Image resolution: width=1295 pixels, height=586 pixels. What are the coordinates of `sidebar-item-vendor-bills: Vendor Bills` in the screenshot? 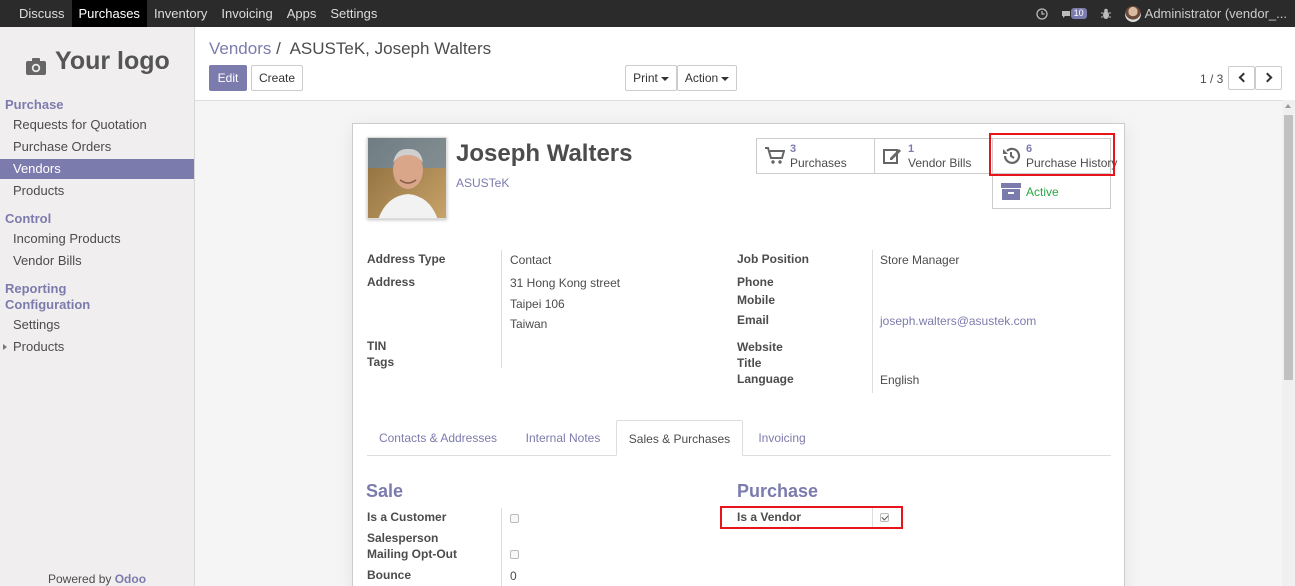 It's located at (97, 261).